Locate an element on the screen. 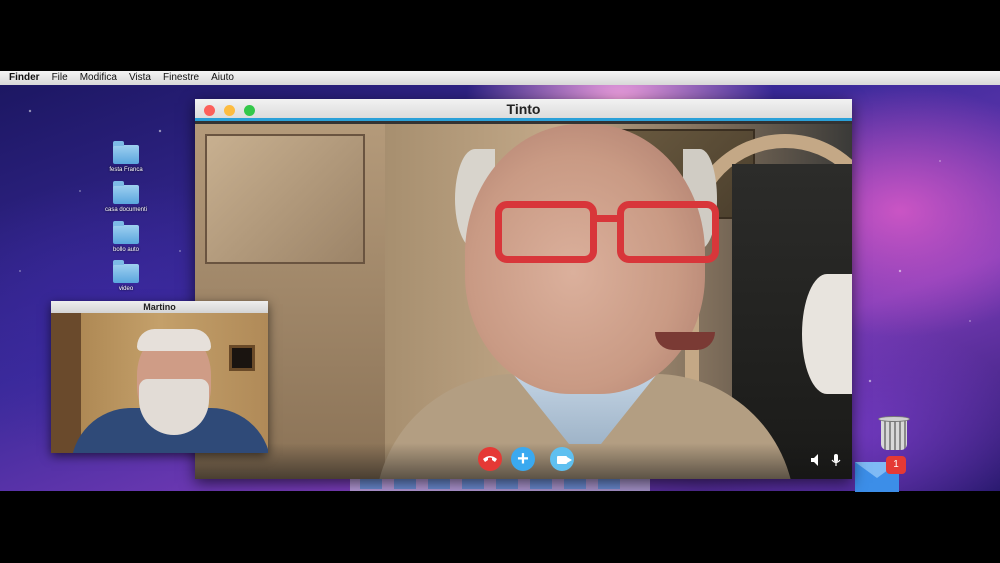 This screenshot has height=563, width=1000. microphone-icon is located at coordinates (836, 462).